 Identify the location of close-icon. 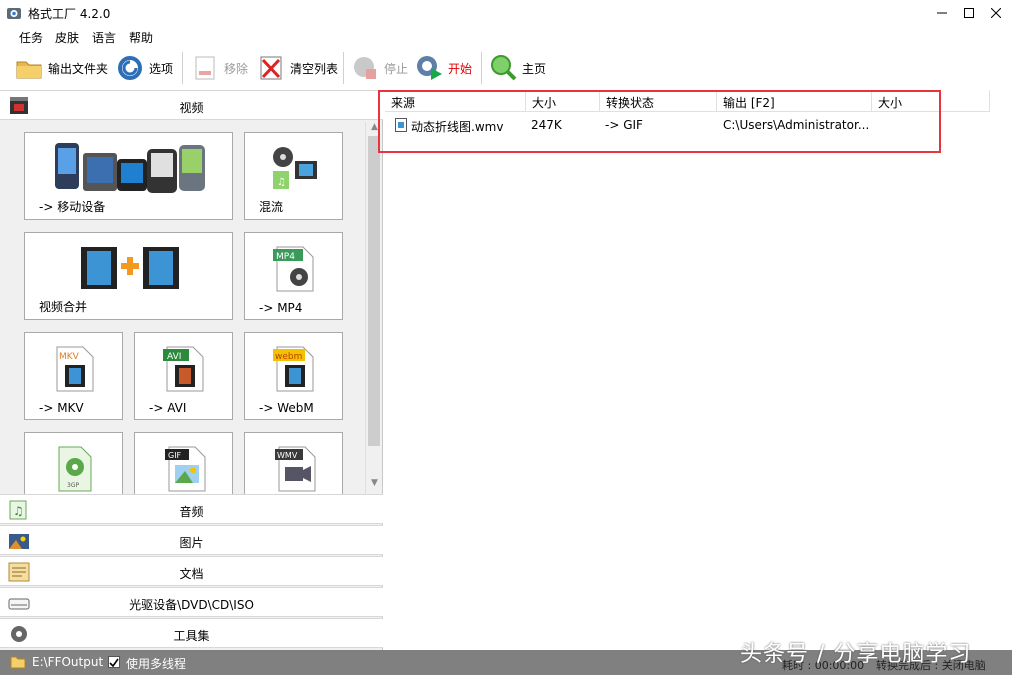
(996, 13).